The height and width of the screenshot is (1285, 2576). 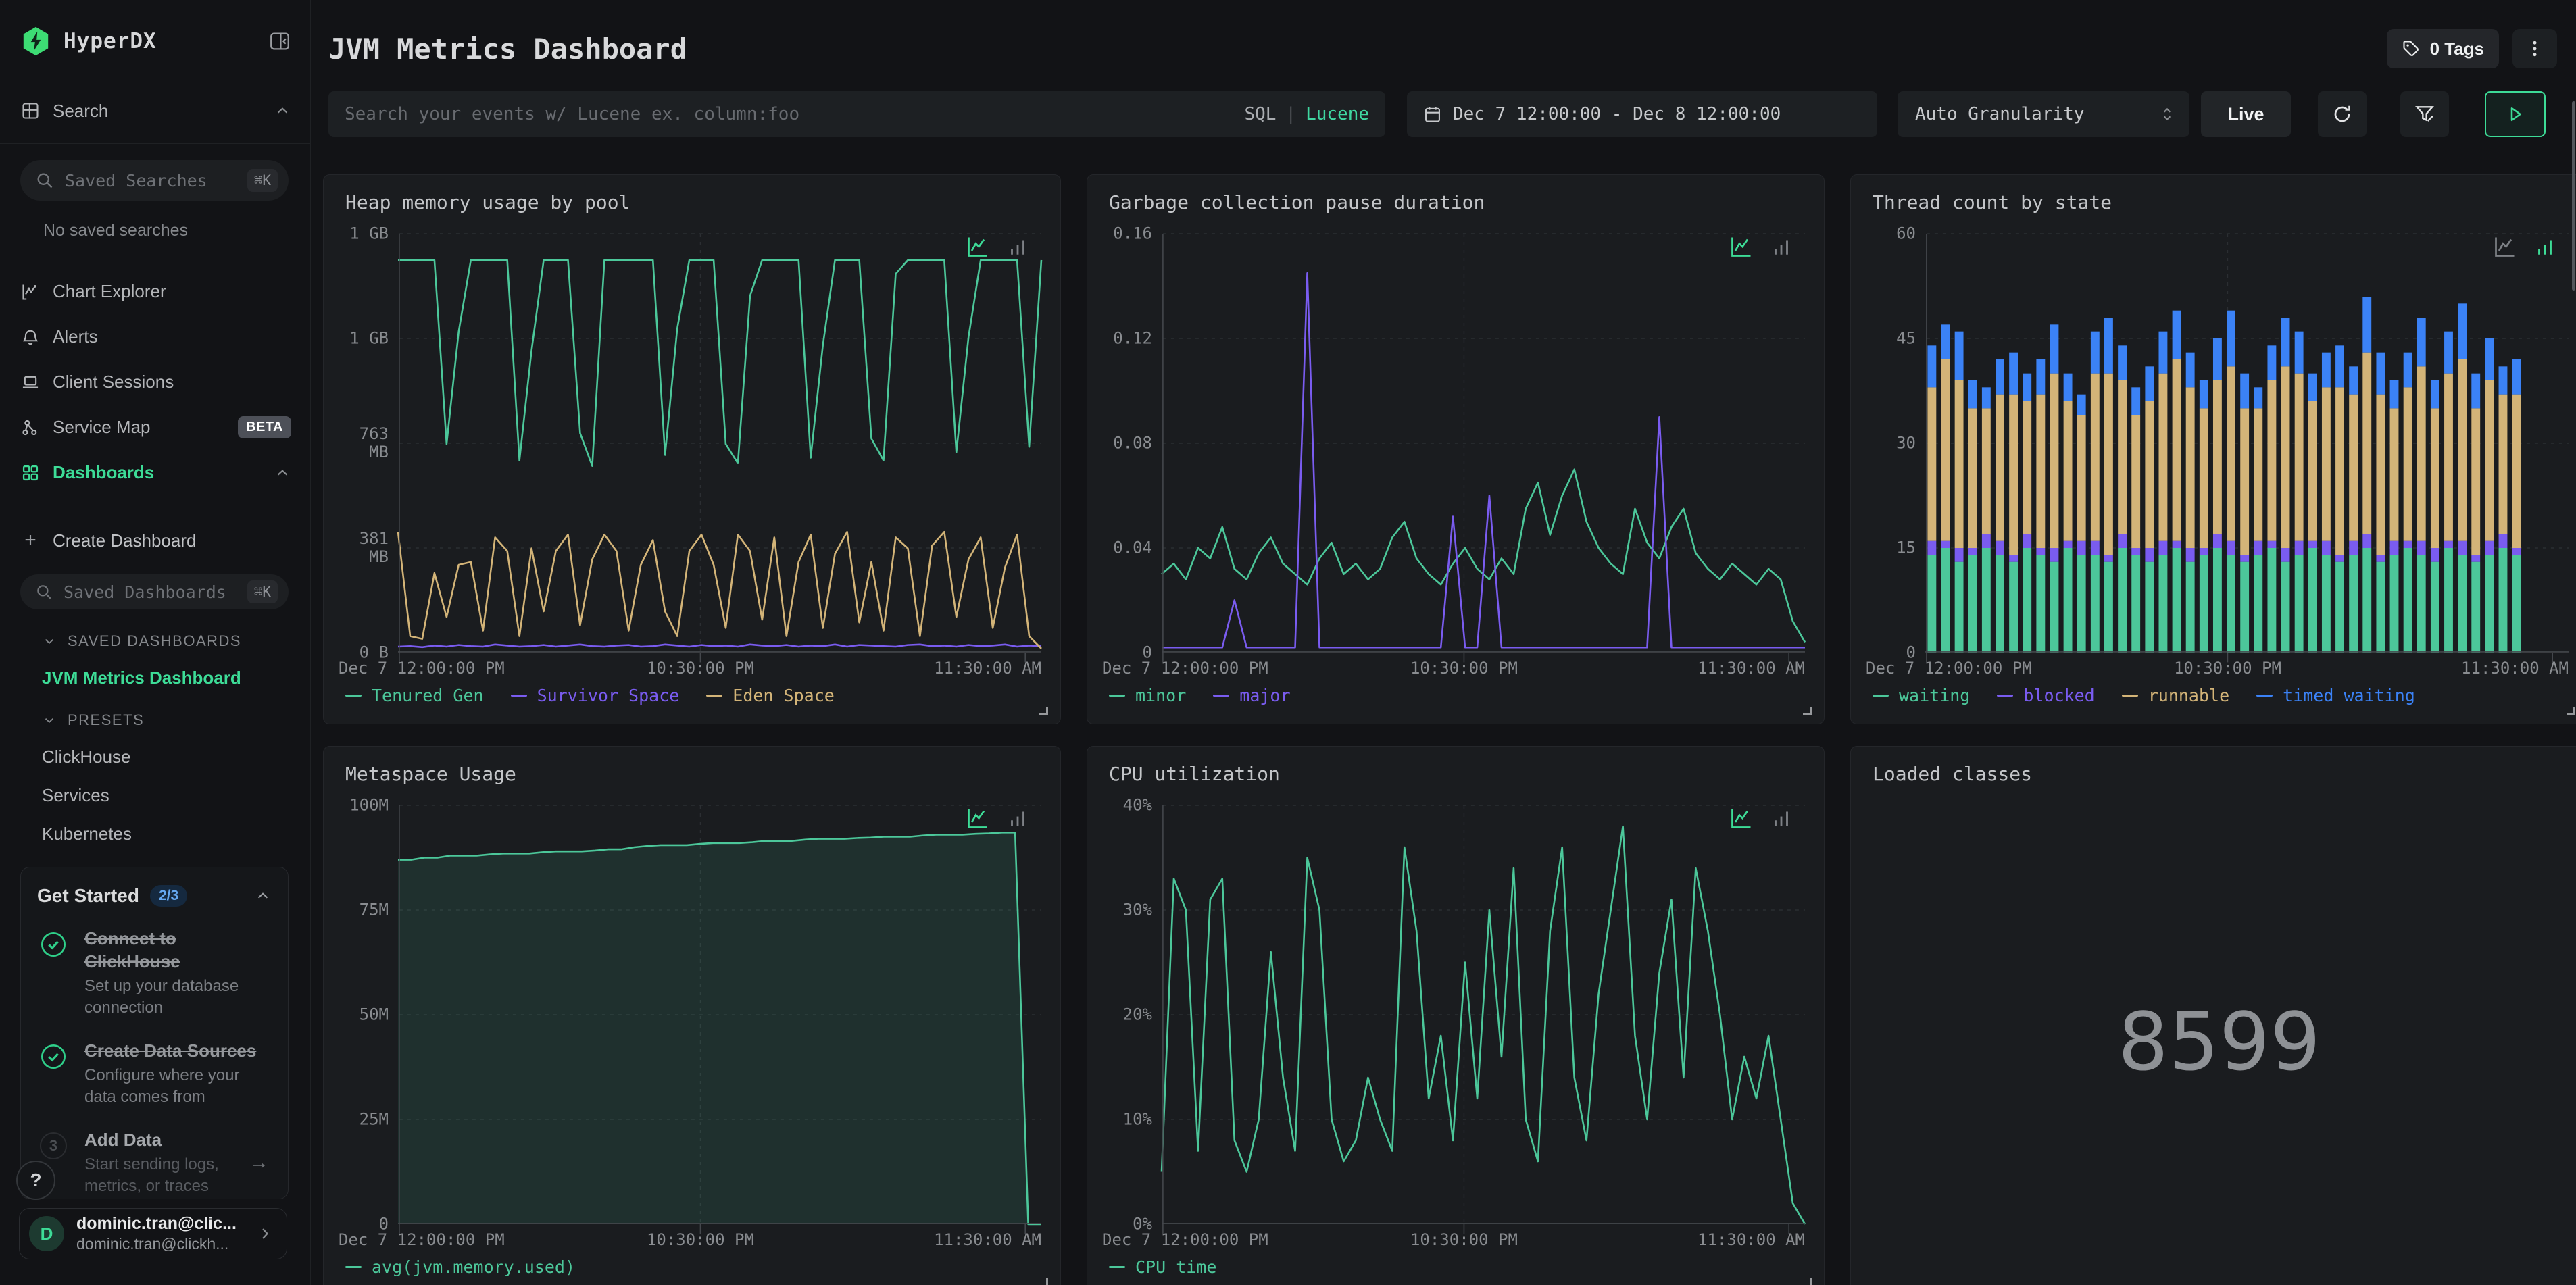 I want to click on create-dashboard-button: + Create Dashboard, so click(x=155, y=541).